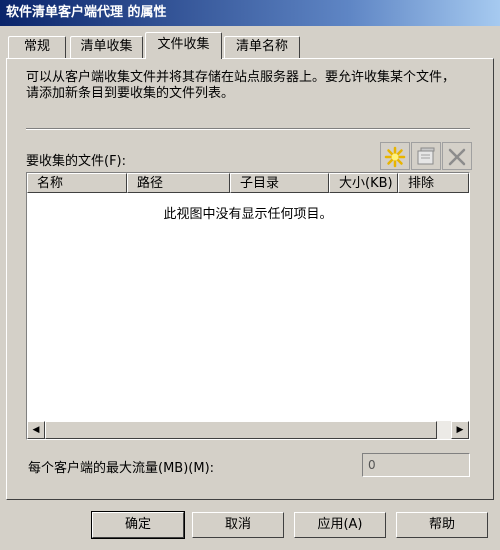  Describe the element at coordinates (460, 430) in the screenshot. I see `scroll-right-button: ▶` at that location.